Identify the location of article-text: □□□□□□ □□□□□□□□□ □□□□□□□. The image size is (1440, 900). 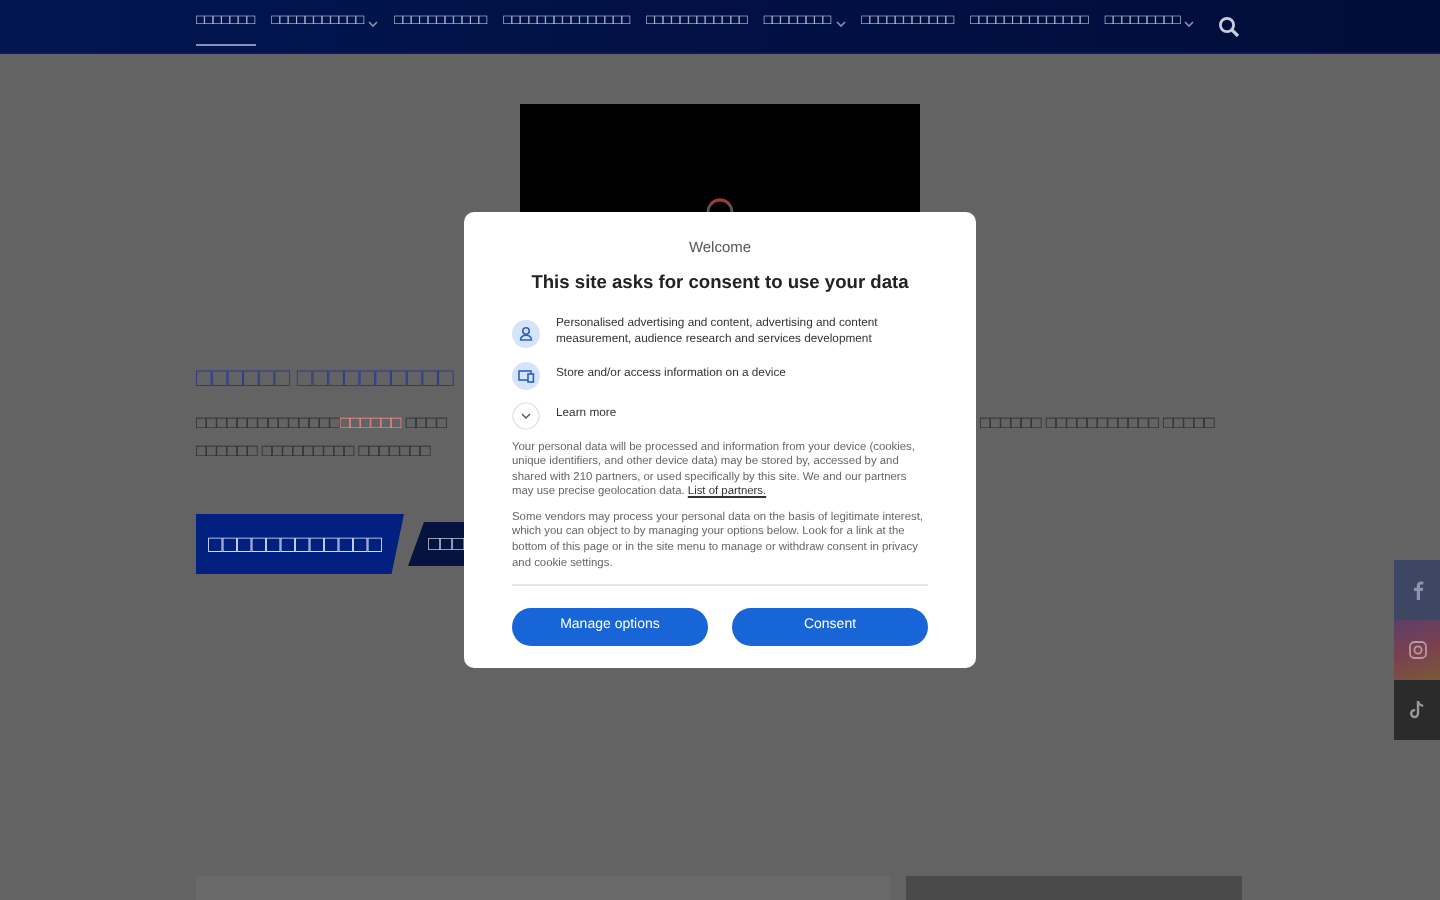
(313, 449).